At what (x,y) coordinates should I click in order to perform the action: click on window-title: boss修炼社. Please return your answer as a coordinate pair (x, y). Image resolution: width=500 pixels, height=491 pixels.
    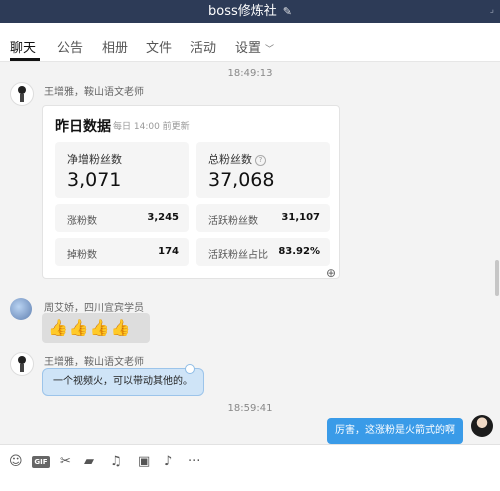
    Looking at the image, I should click on (242, 11).